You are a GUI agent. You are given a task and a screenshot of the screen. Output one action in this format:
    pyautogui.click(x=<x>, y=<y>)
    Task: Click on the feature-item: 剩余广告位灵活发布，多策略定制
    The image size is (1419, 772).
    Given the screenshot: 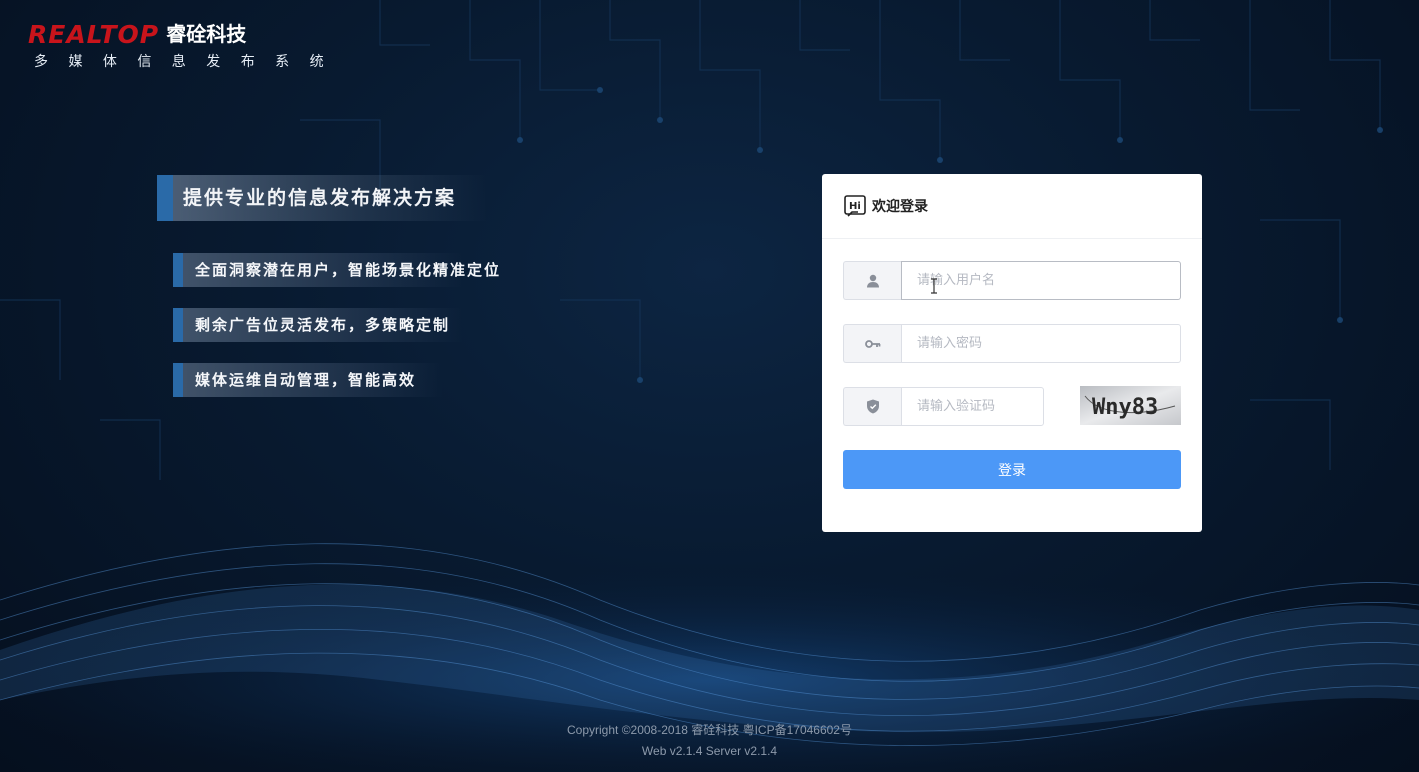 What is the action you would take?
    pyautogui.click(x=318, y=325)
    